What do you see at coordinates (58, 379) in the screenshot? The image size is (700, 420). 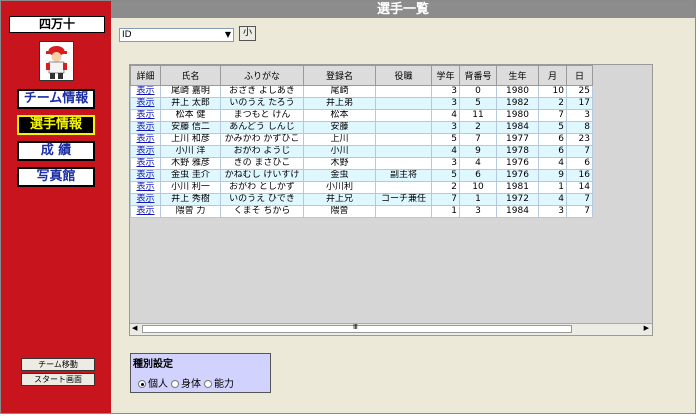 I see `start-screen-button: スタート画面` at bounding box center [58, 379].